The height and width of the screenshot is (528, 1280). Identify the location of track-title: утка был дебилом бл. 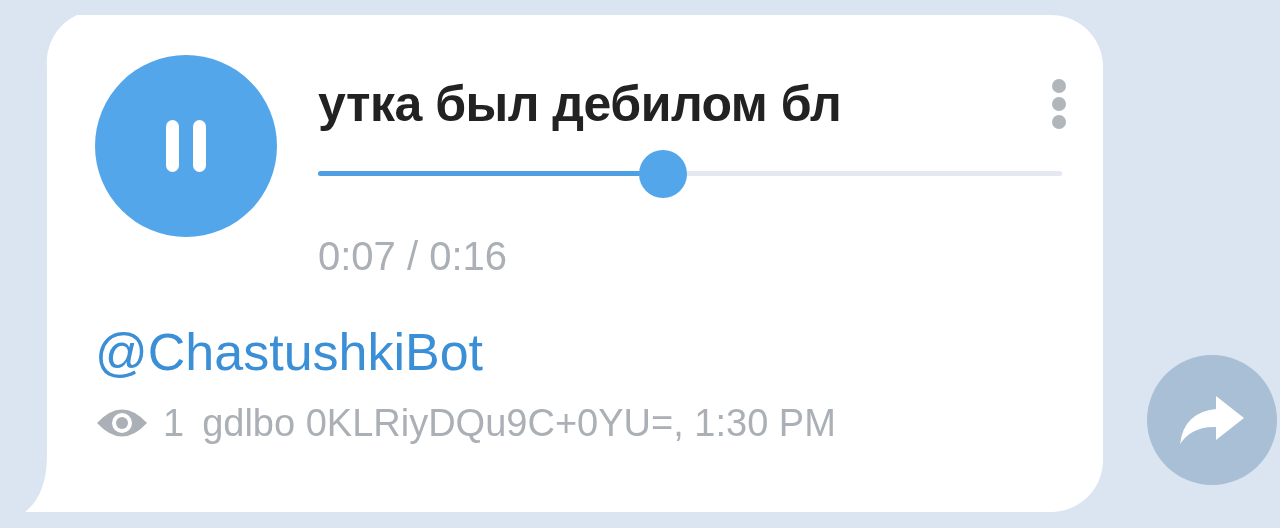
(580, 104).